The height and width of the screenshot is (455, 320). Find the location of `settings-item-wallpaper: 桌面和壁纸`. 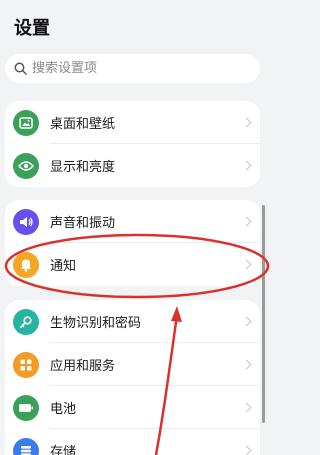

settings-item-wallpaper: 桌面和壁纸 is located at coordinates (132, 122).